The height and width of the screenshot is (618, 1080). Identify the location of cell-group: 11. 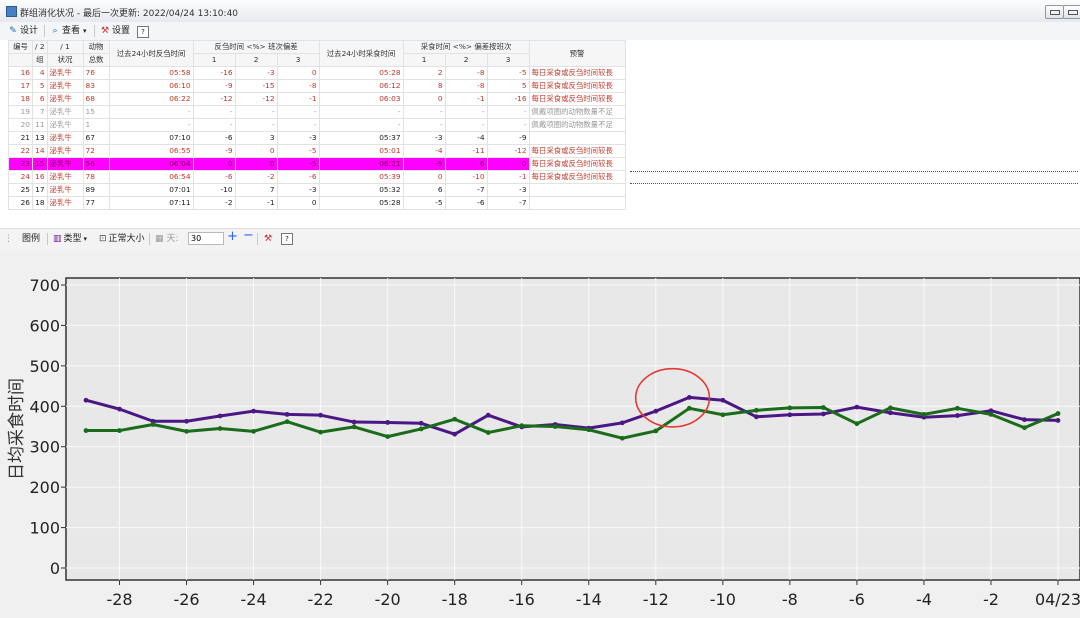
(40, 125).